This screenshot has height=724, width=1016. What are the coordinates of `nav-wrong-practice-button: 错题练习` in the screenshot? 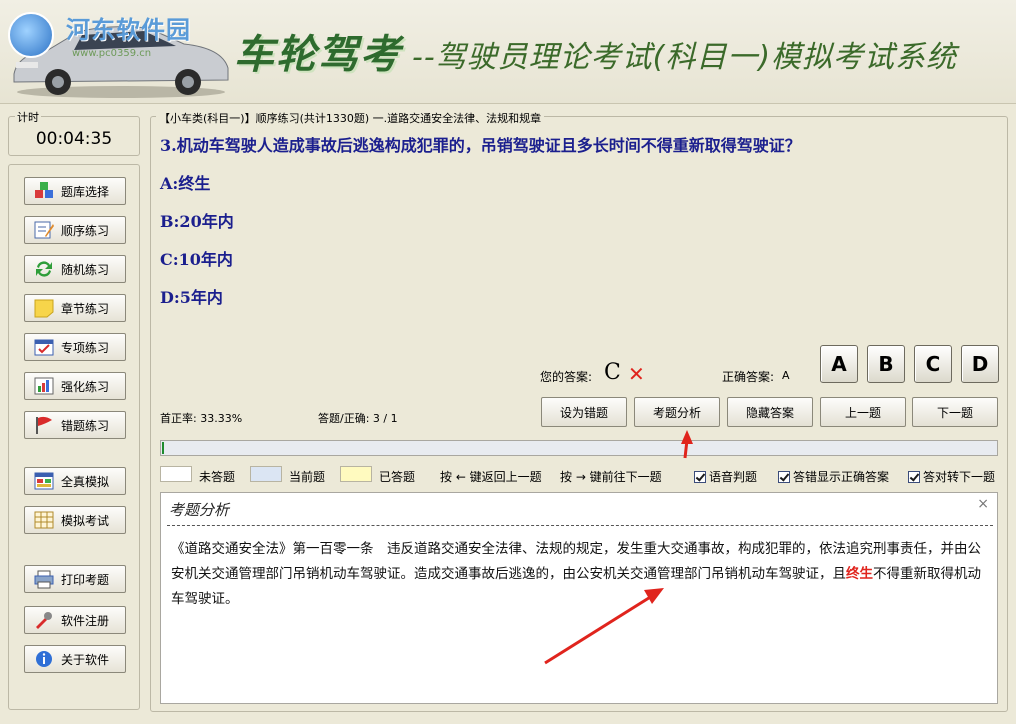 It's located at (75, 425).